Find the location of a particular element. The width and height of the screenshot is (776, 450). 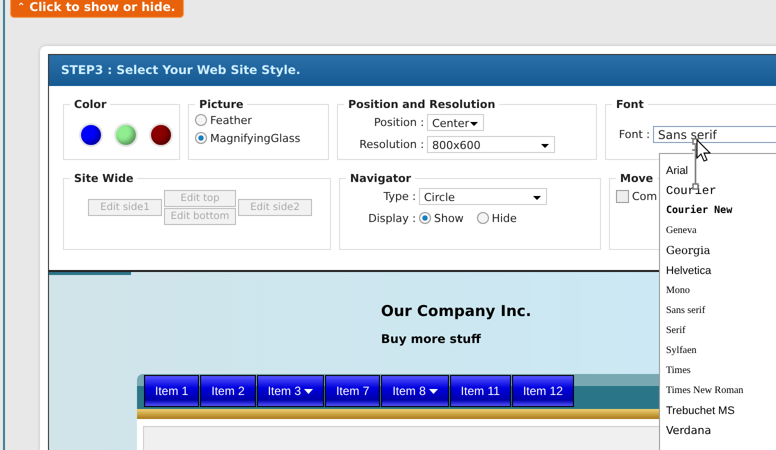

field-label: Resolution : is located at coordinates (391, 144).